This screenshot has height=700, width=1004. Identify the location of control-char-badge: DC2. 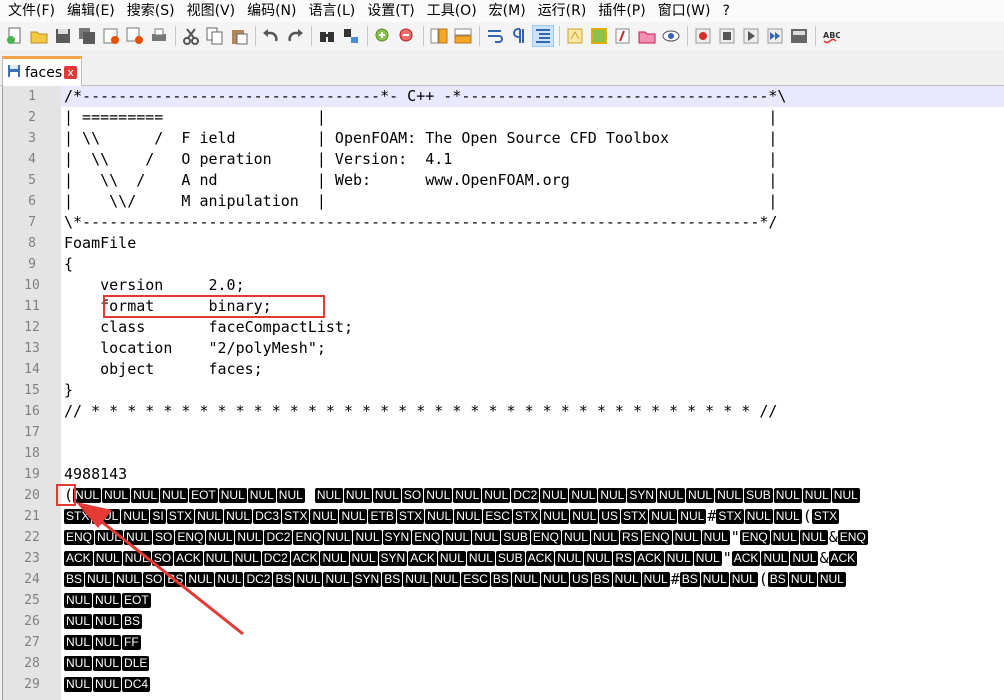
(525, 495).